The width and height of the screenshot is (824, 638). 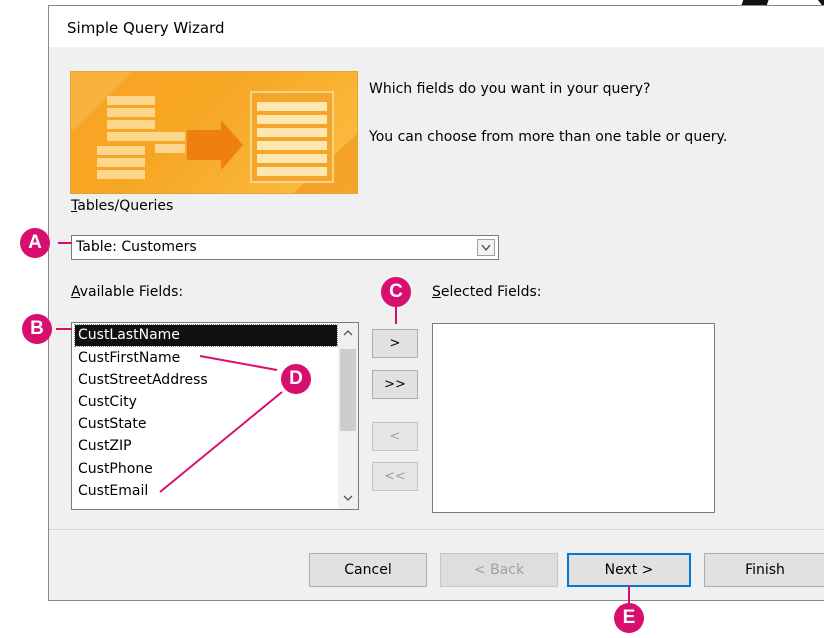 I want to click on window-title: Simple Query Wizard, so click(x=146, y=28).